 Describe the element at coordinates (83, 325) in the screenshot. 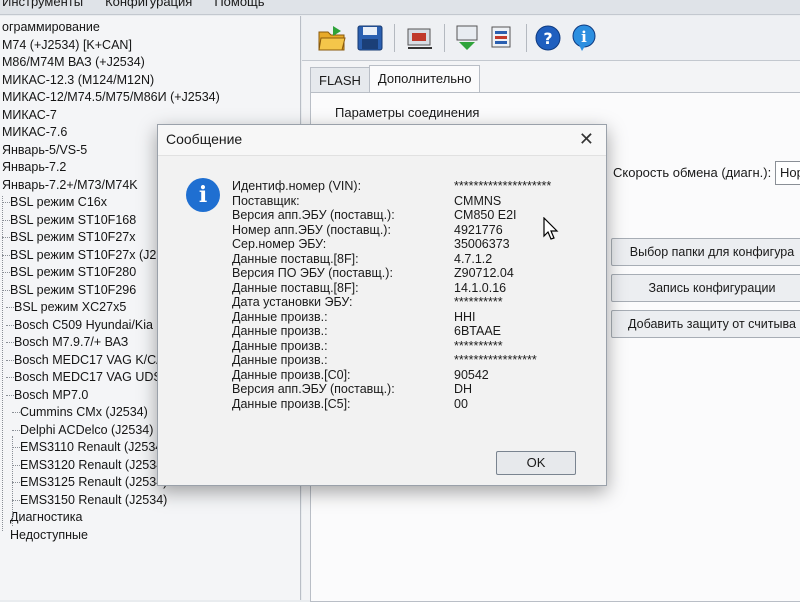

I see `tree-item: Bosch C509 Hyundai/Kia` at that location.